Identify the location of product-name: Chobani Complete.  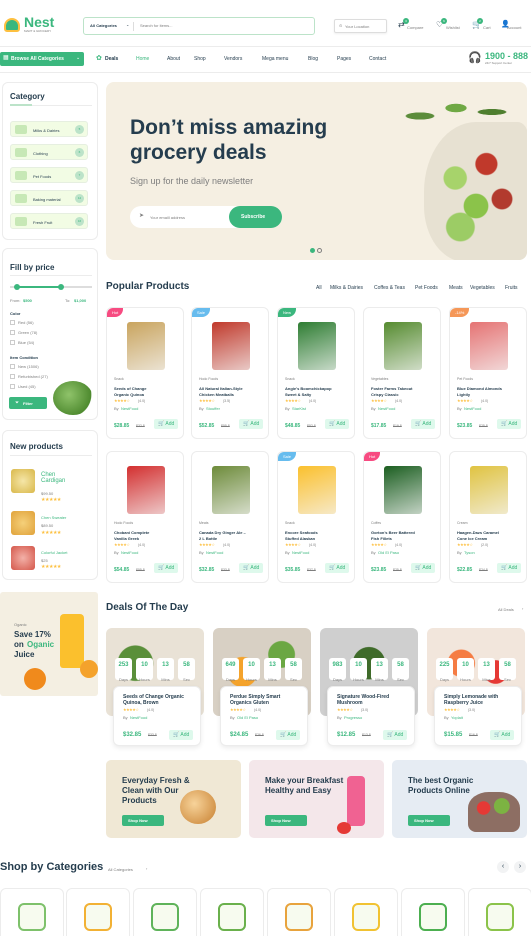
(131, 532).